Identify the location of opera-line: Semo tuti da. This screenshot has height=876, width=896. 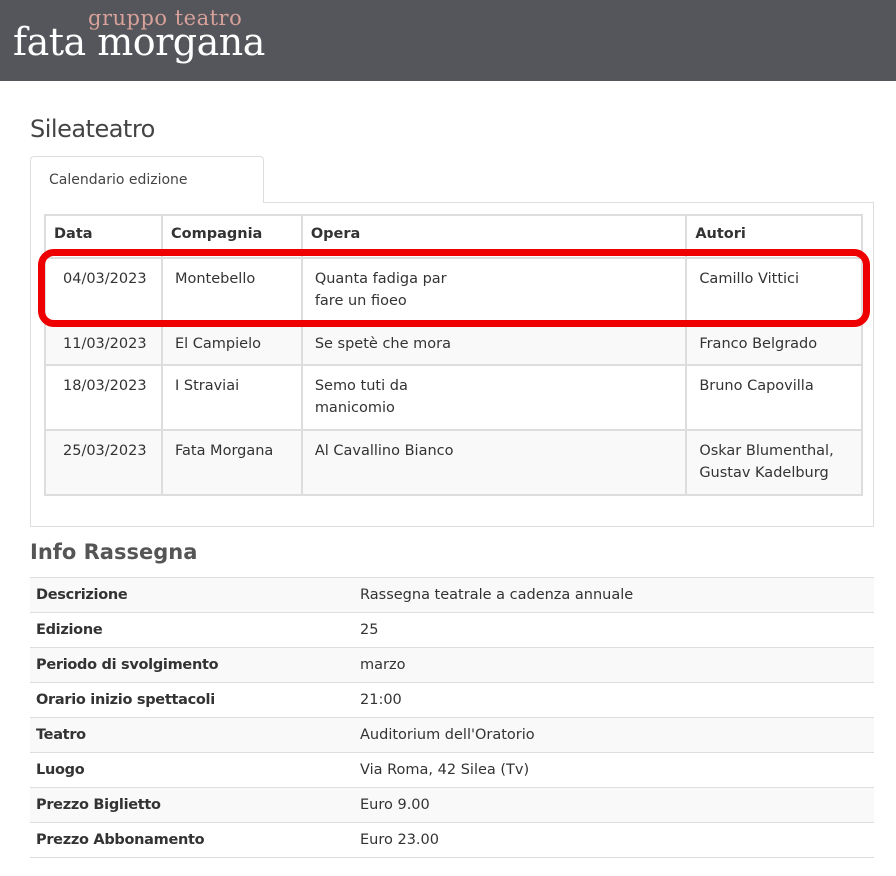
(361, 386).